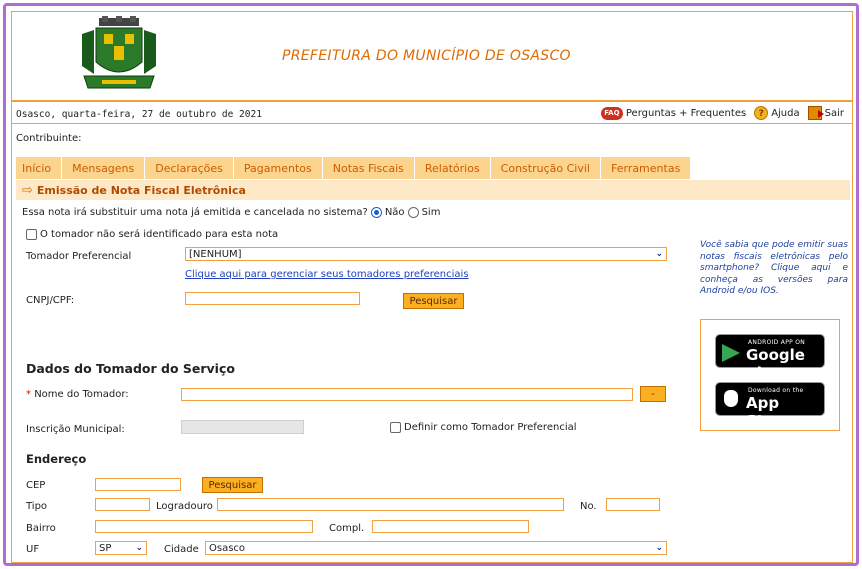 This screenshot has width=862, height=569. I want to click on exit-link: Sair, so click(825, 113).